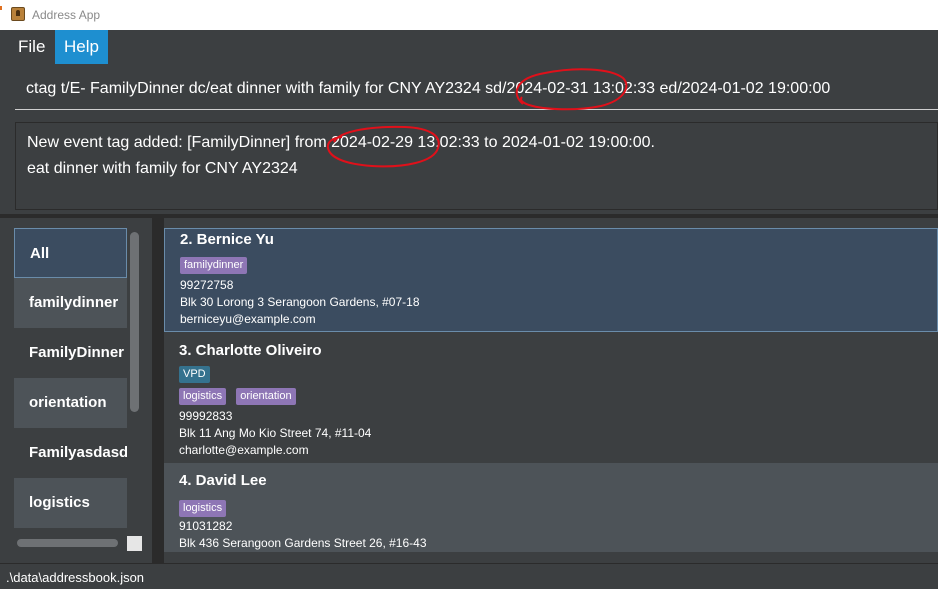 The width and height of the screenshot is (938, 589). I want to click on event-tag-row: VPD, so click(197, 374).